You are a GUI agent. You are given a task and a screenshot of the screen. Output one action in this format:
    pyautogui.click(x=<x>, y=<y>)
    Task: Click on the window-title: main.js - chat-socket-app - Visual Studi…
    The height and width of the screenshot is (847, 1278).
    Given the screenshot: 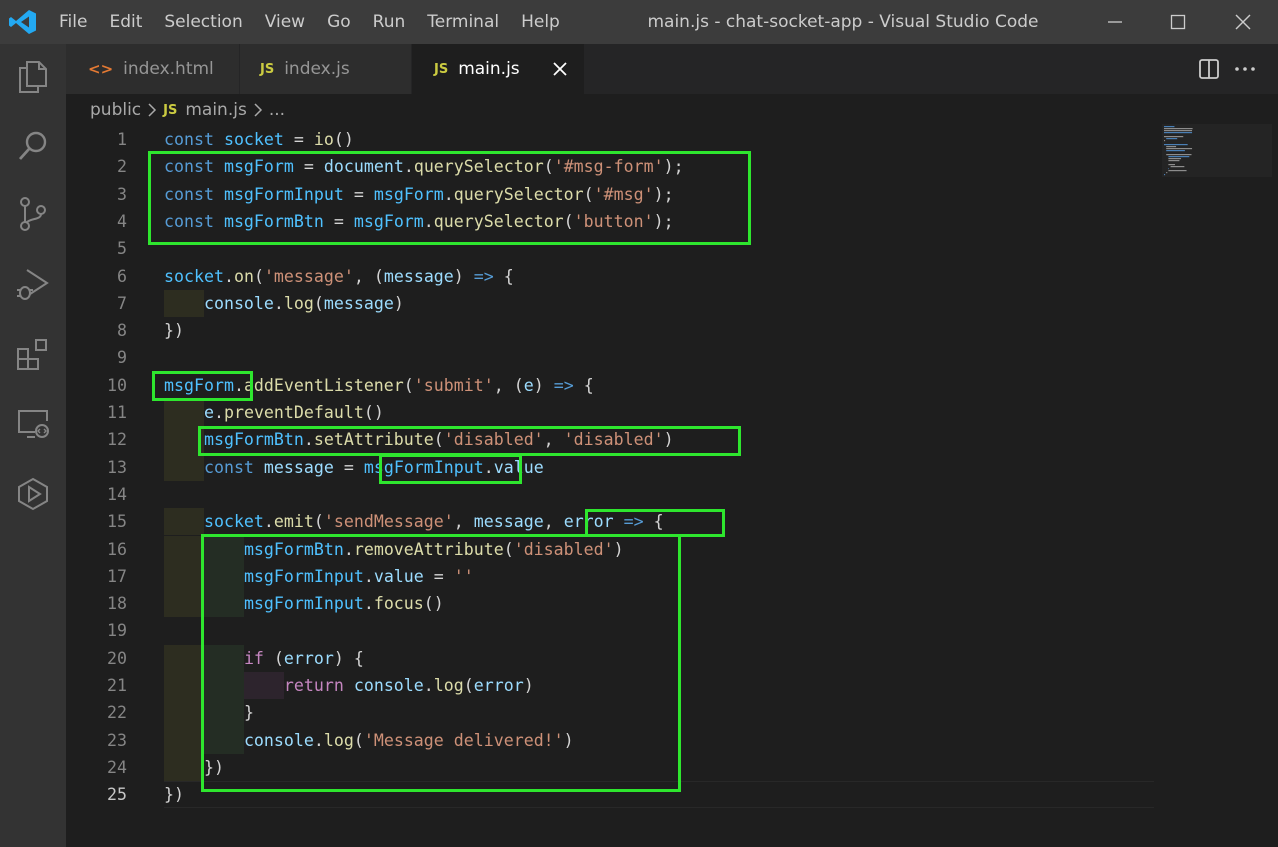 What is the action you would take?
    pyautogui.click(x=843, y=22)
    